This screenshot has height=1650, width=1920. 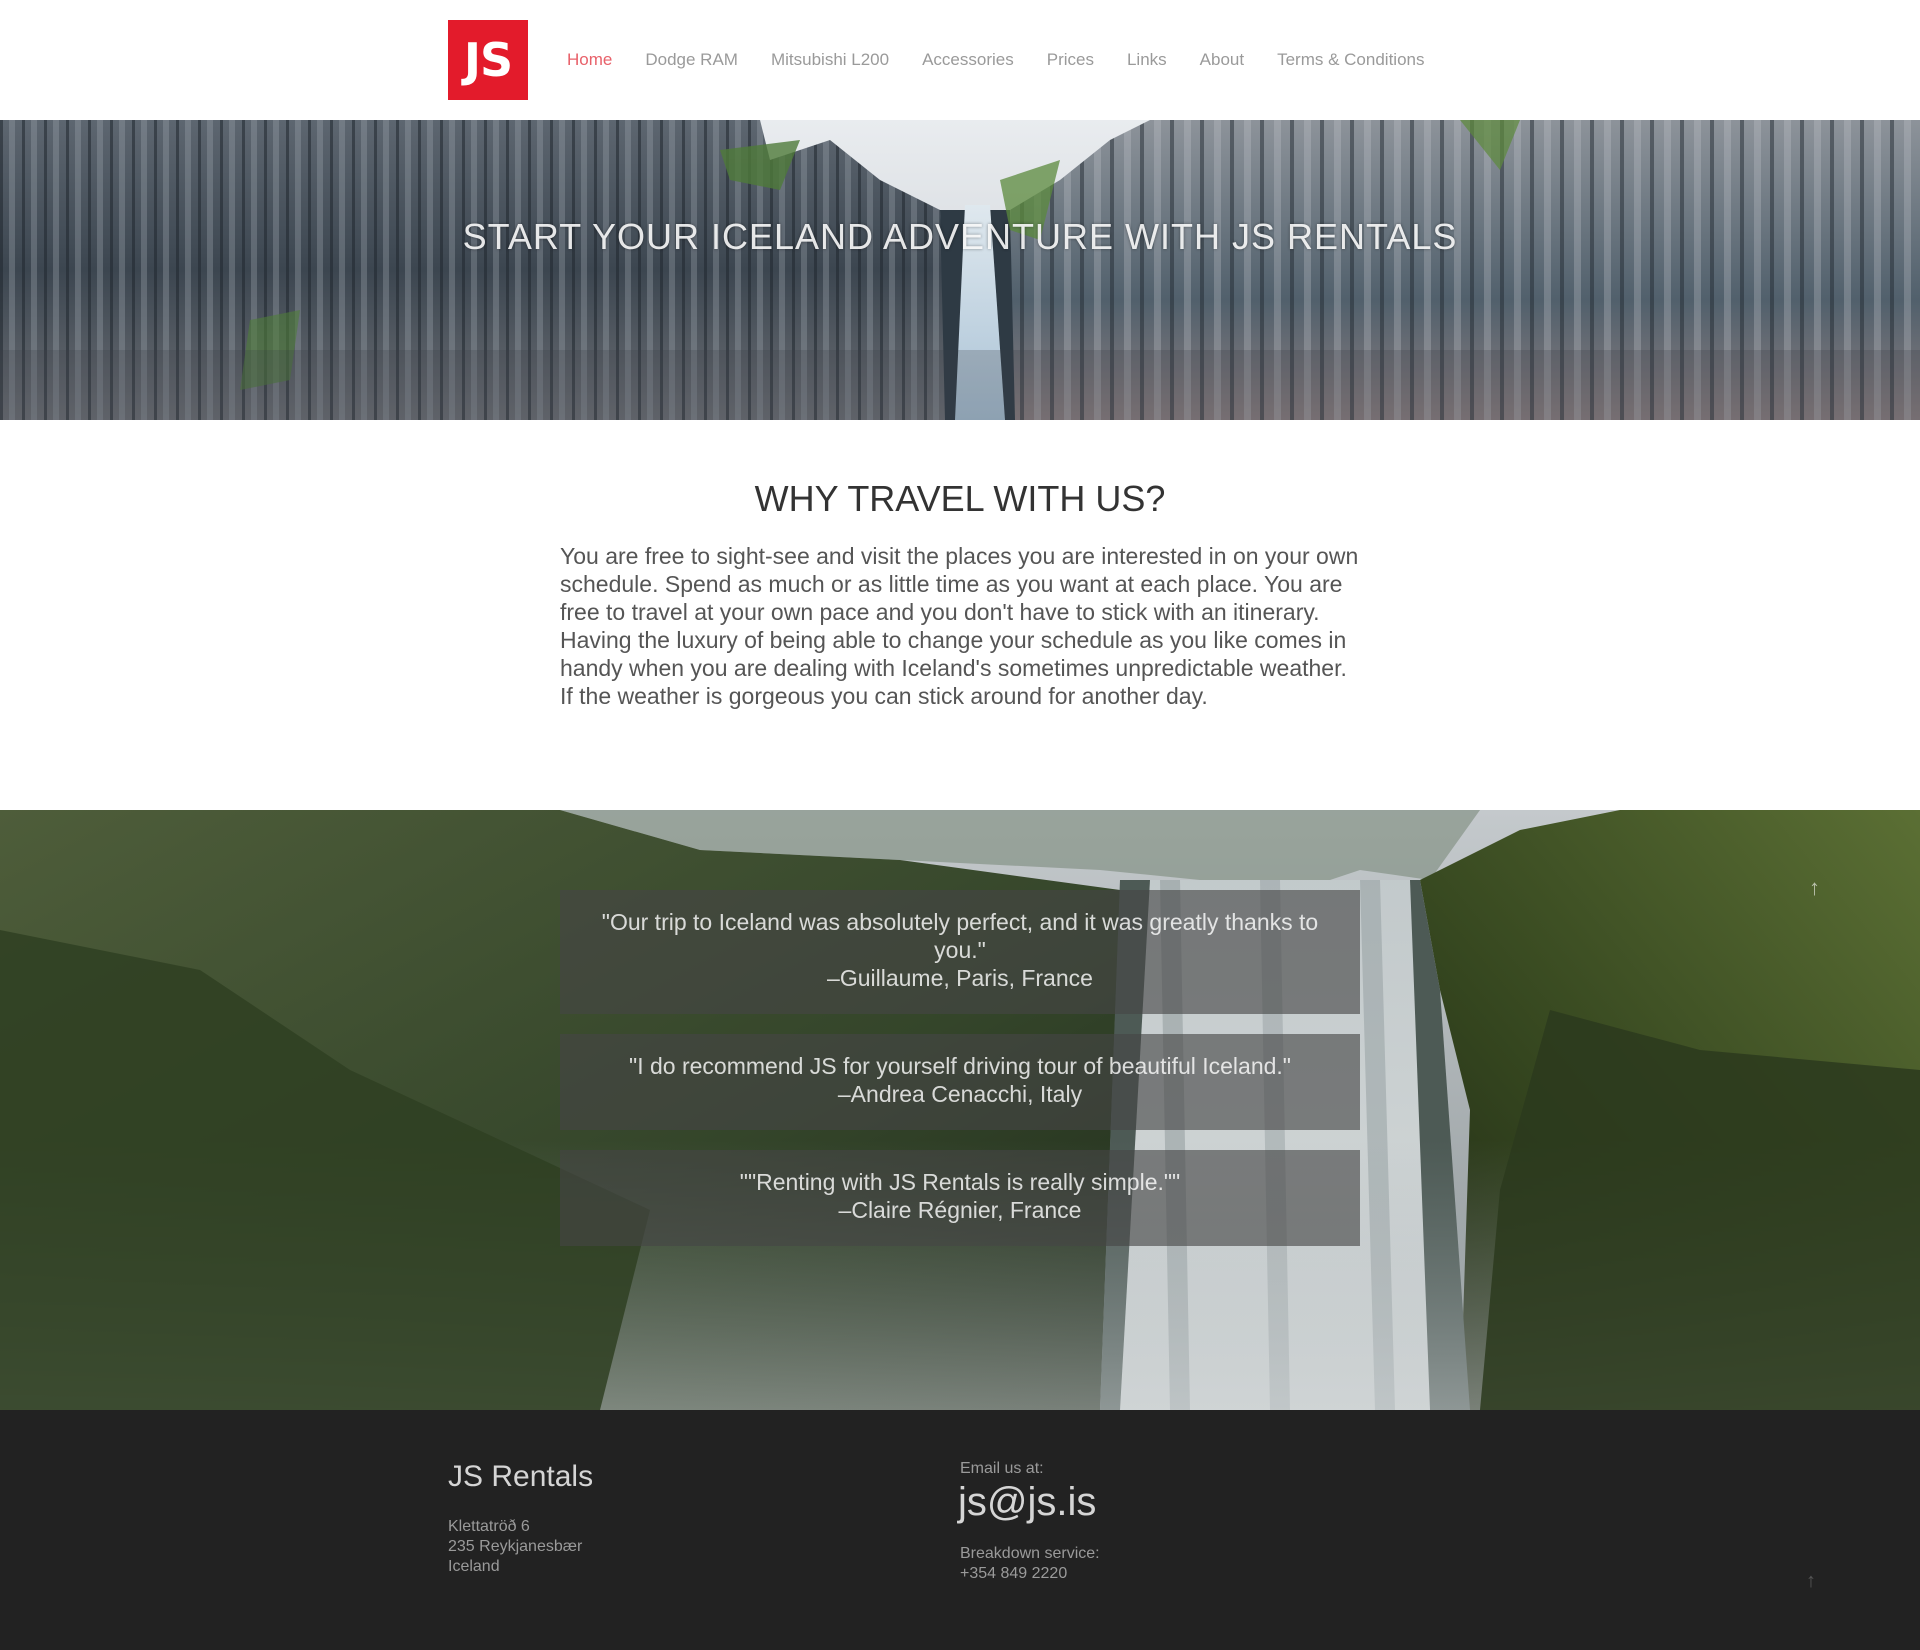 What do you see at coordinates (691, 60) in the screenshot?
I see `nav-dodge-ram: Dodge RAM` at bounding box center [691, 60].